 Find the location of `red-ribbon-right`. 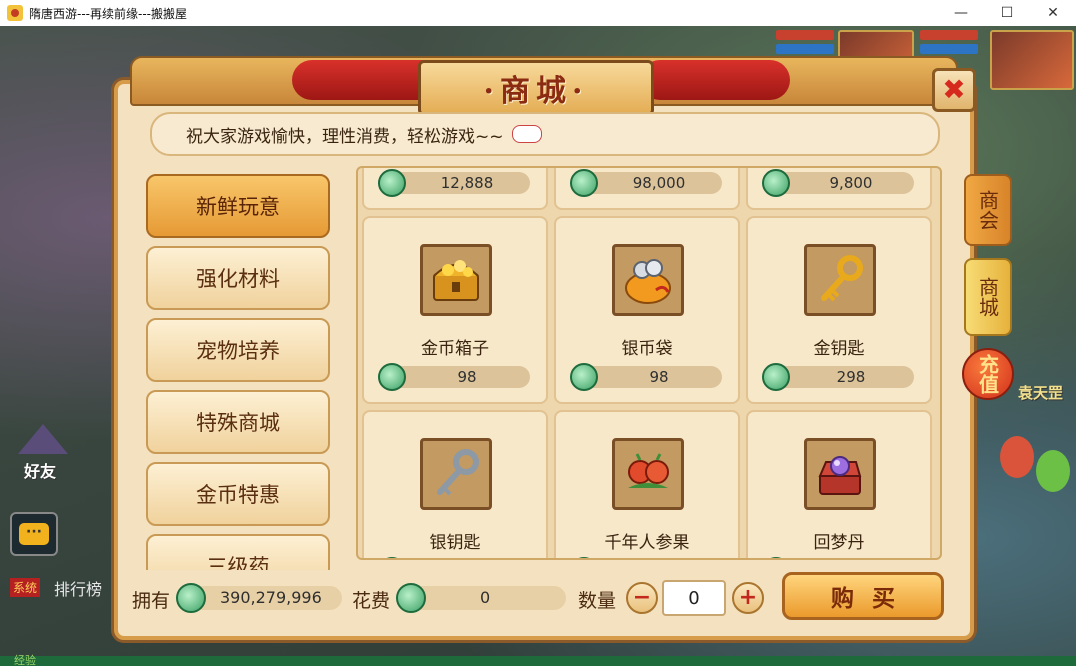

red-ribbon-right is located at coordinates (715, 80).